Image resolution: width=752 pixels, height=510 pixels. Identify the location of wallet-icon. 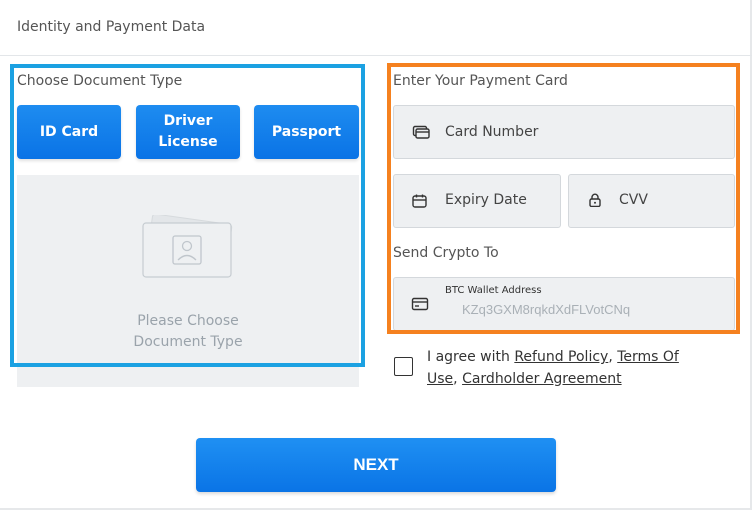
(420, 304).